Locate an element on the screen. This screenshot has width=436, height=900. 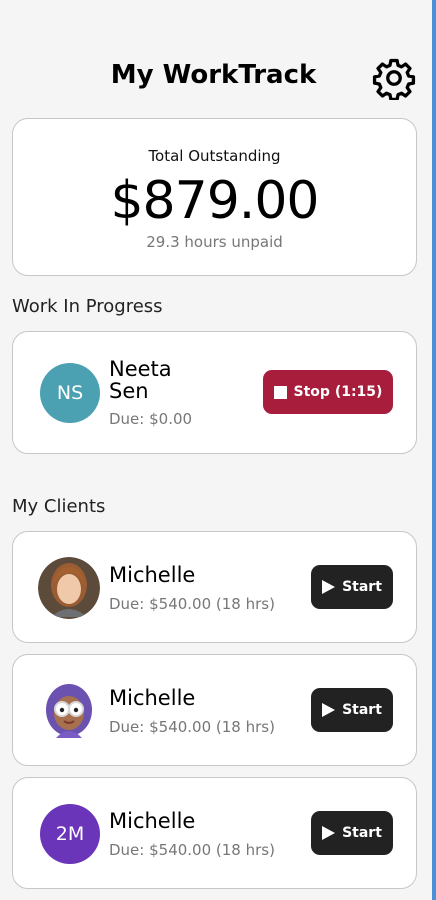
work-in-progress-heading: Work In Progress is located at coordinates (87, 306).